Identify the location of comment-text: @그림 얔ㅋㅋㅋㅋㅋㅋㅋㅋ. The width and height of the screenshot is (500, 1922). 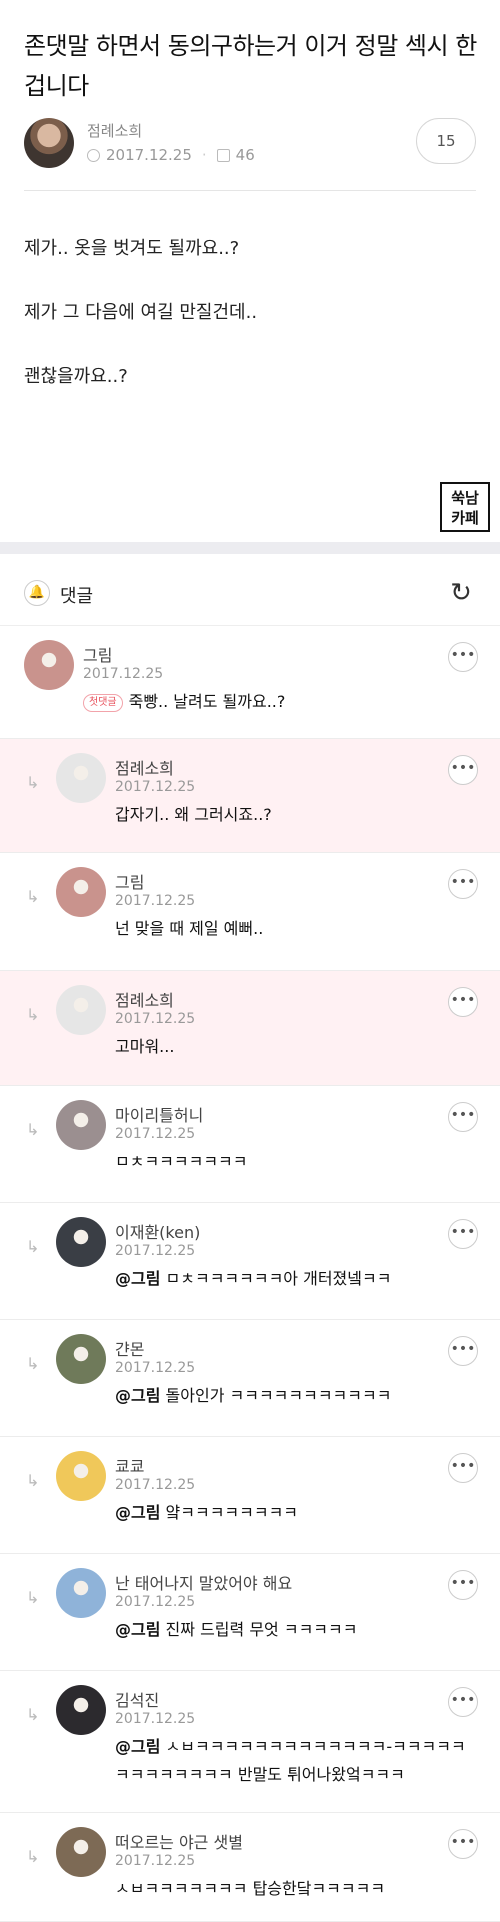
(206, 1513).